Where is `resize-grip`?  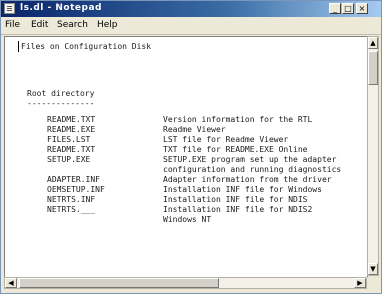 resize-grip is located at coordinates (373, 283).